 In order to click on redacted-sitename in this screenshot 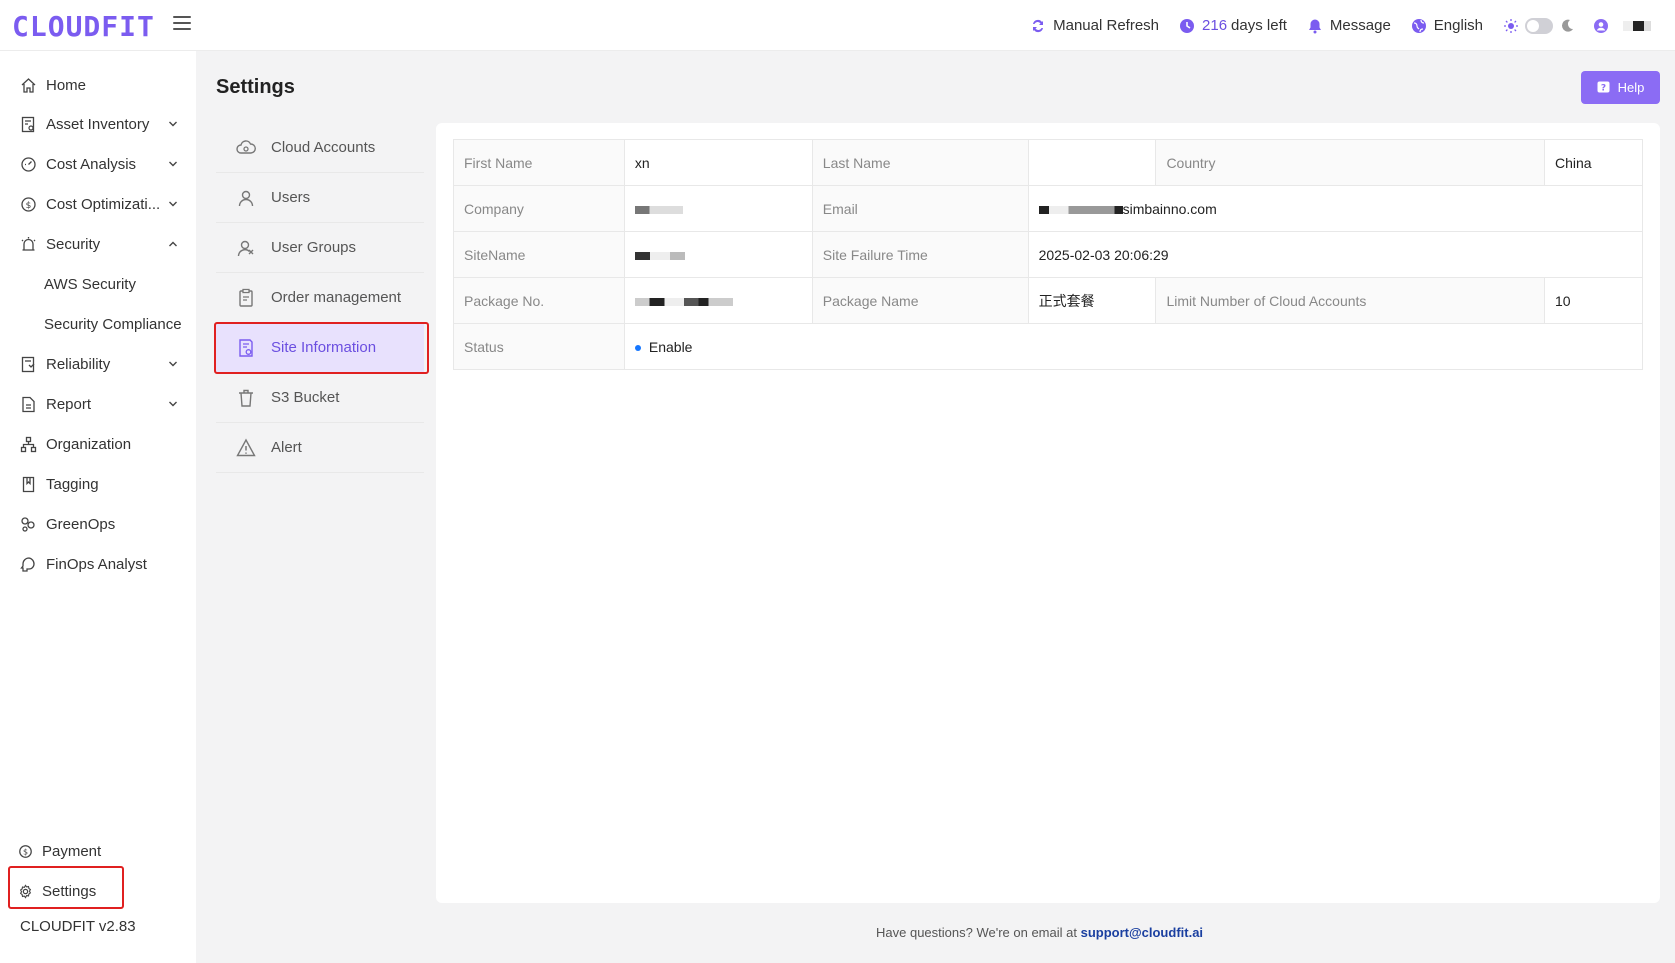, I will do `click(659, 255)`.